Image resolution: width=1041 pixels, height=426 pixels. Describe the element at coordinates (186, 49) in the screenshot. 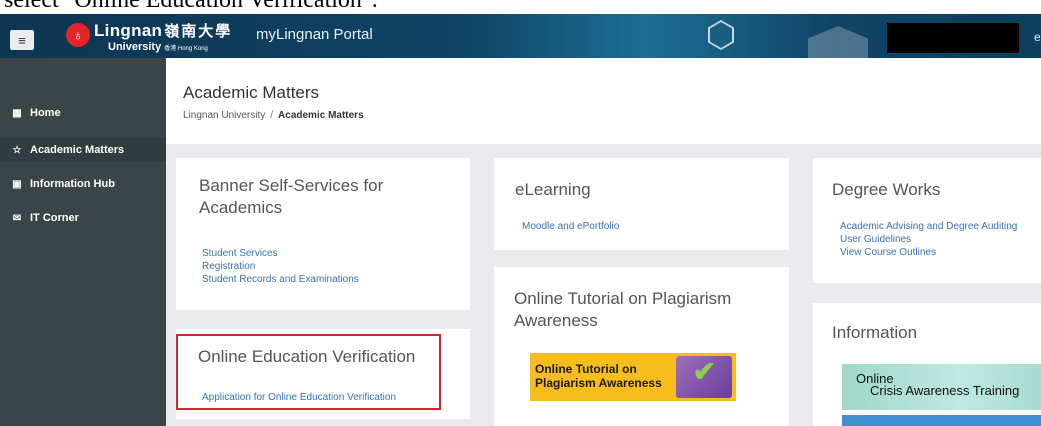

I see `logo-hong-kong: 香港 Hong Kong` at that location.